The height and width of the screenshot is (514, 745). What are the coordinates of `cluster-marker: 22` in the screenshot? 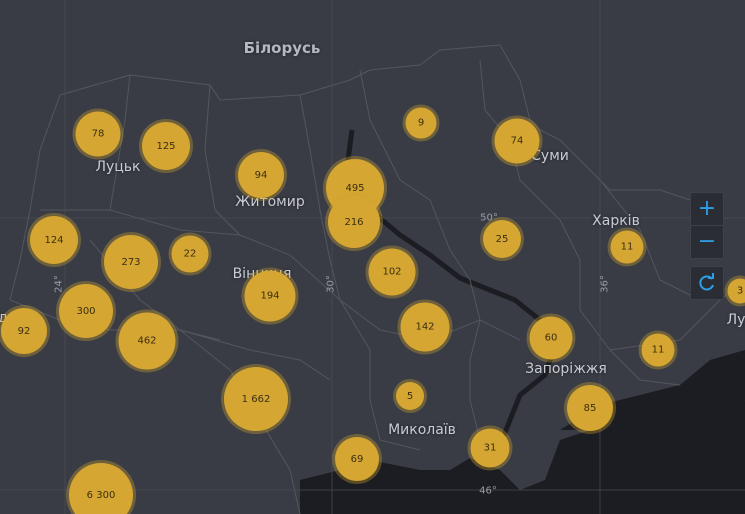 It's located at (190, 254).